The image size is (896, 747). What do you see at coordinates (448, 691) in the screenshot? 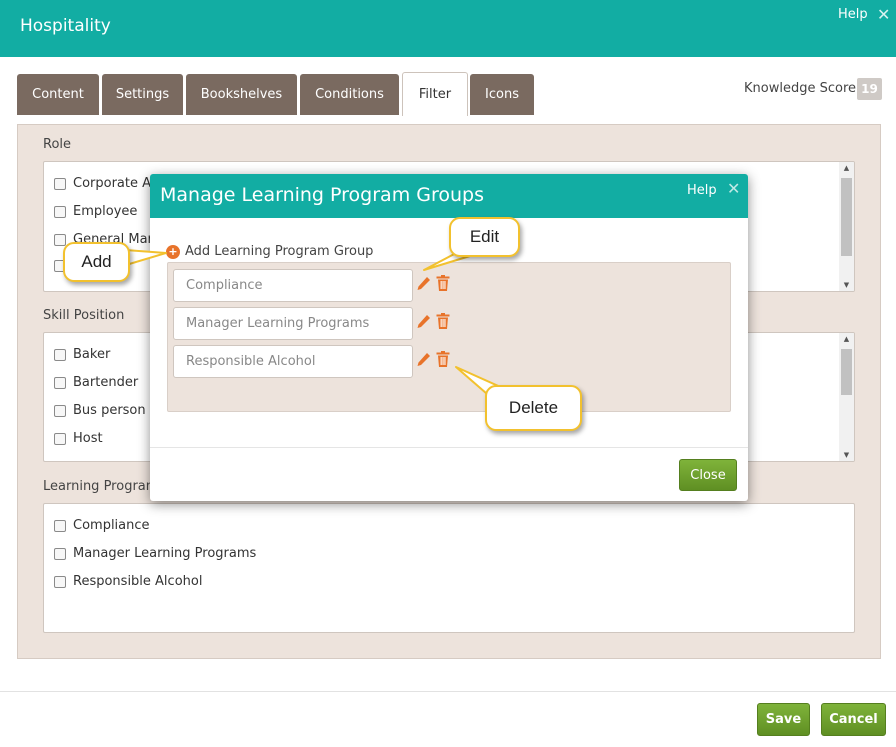
I see `footer-divider` at bounding box center [448, 691].